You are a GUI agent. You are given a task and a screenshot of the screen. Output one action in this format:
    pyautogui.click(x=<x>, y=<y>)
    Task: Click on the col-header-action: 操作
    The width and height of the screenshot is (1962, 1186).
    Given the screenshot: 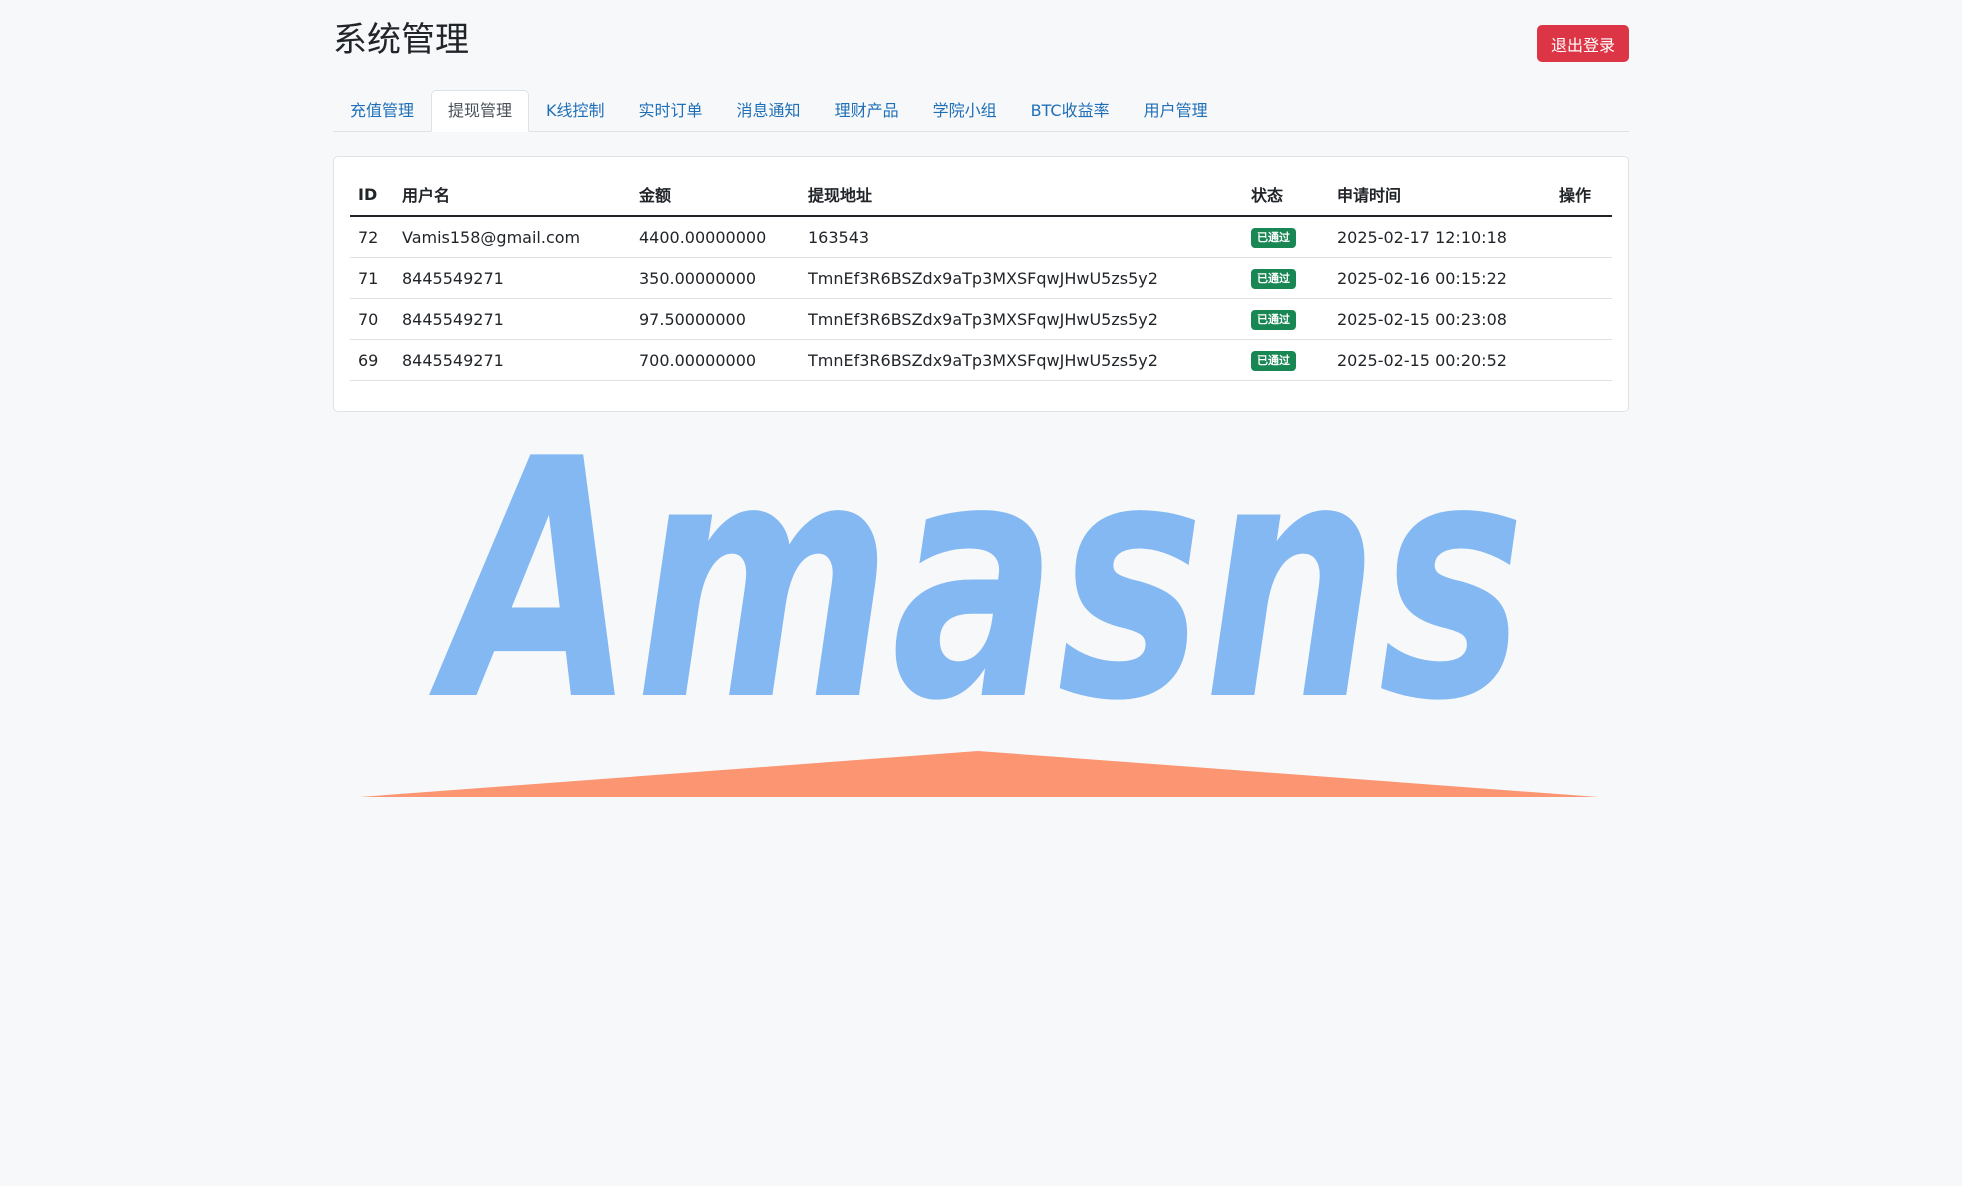 What is the action you would take?
    pyautogui.click(x=1581, y=195)
    